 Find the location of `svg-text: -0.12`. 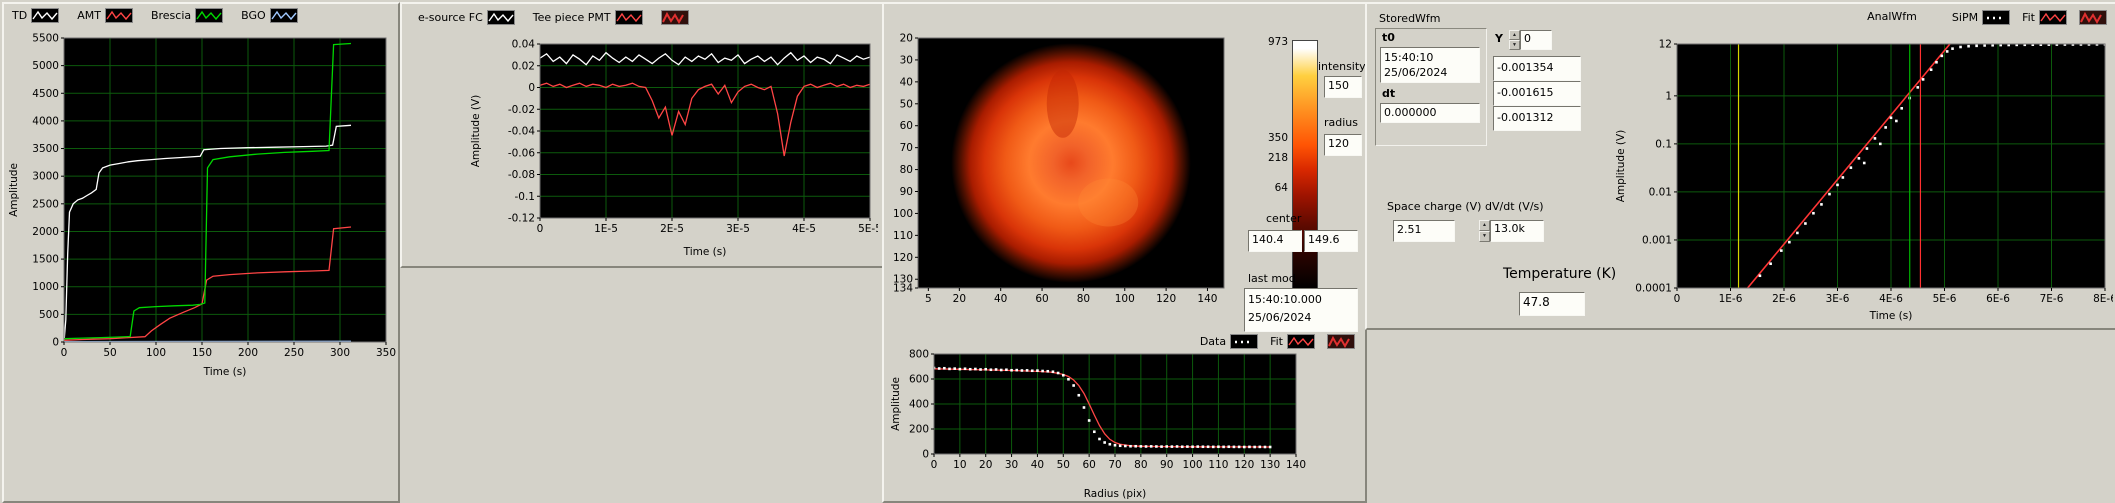

svg-text: -0.12 is located at coordinates (521, 219).